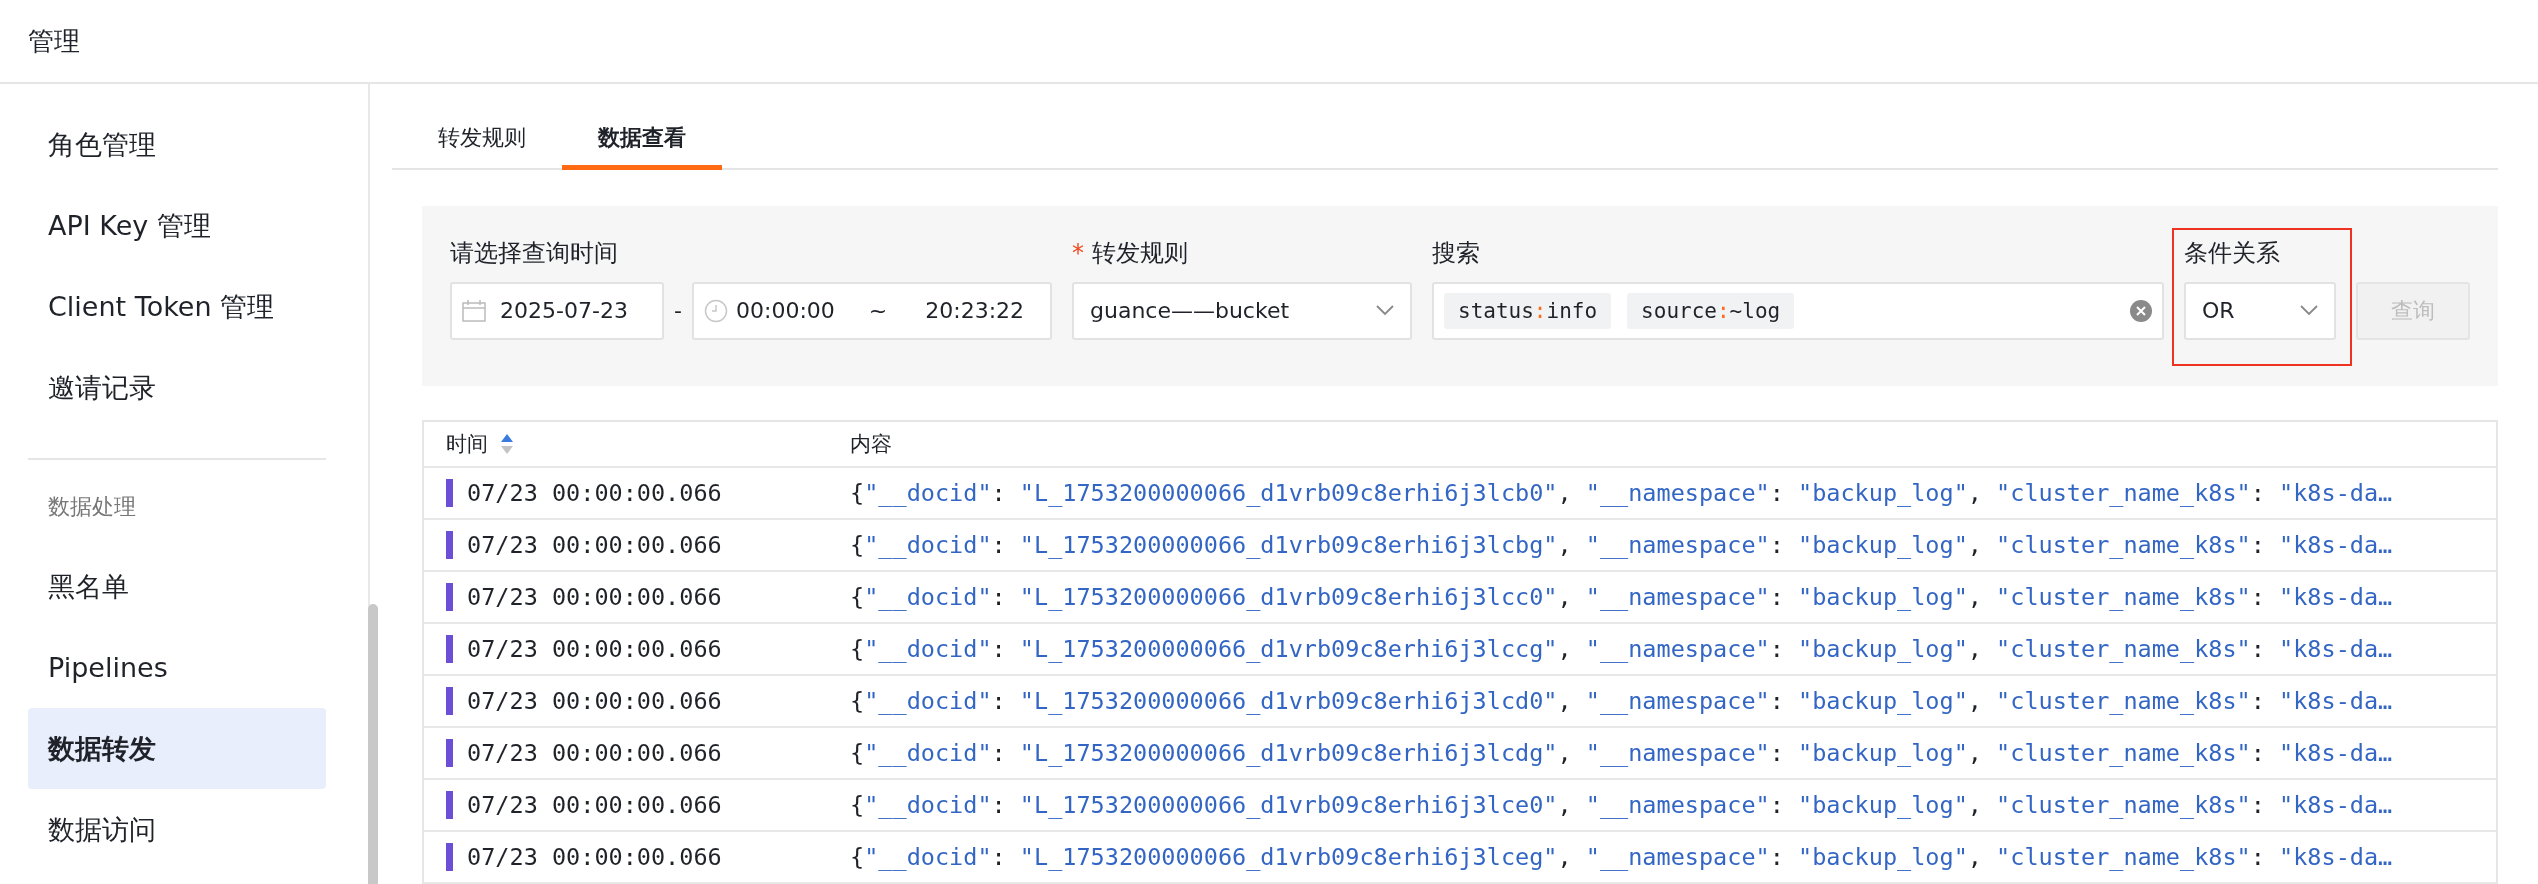  I want to click on scrollbar-thumb, so click(373, 744).